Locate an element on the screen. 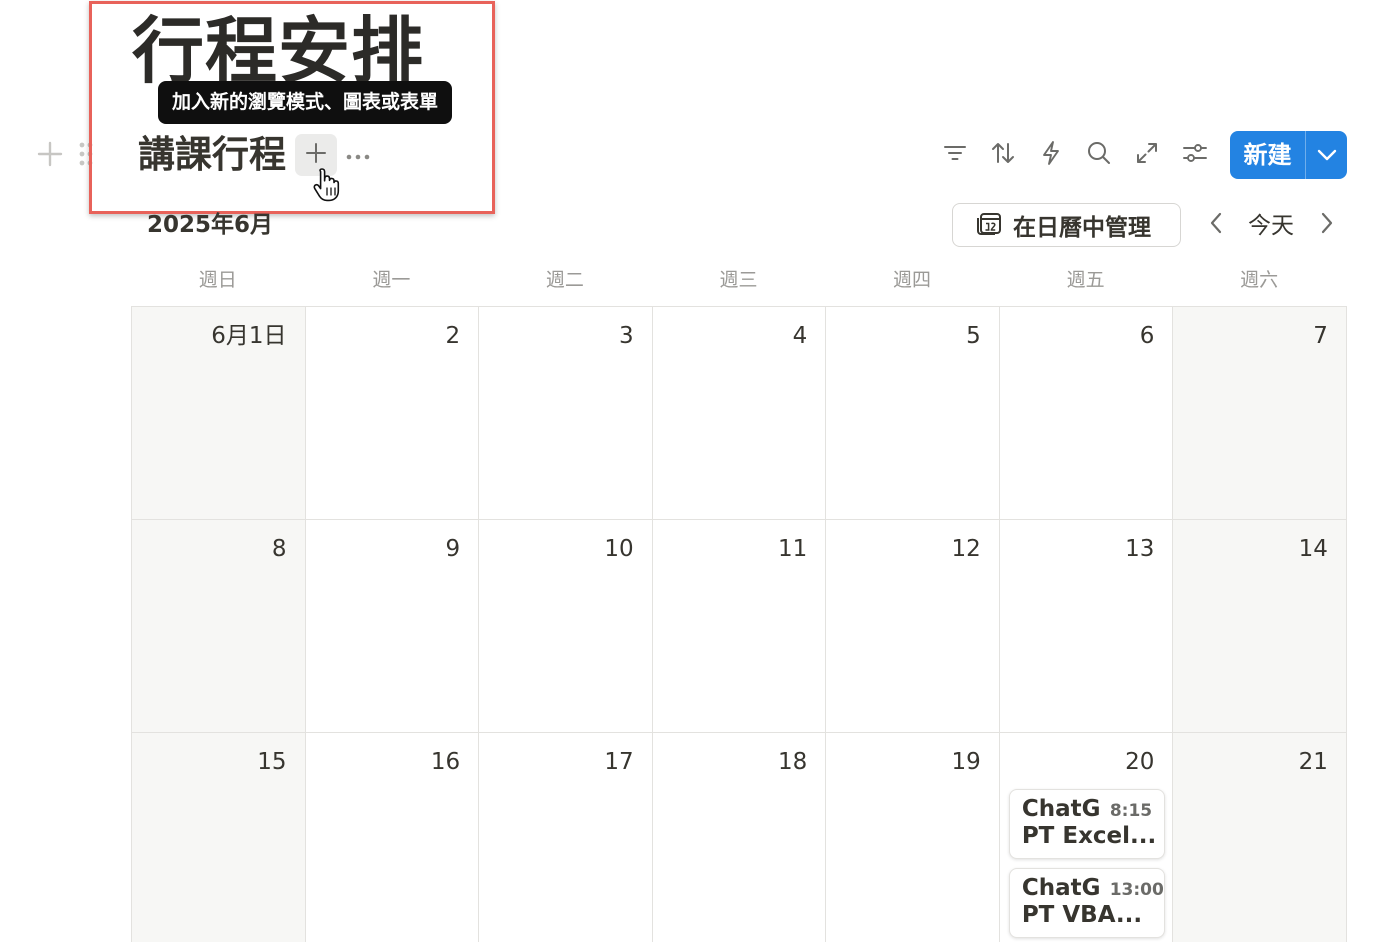  day-number: 20 is located at coordinates (1140, 762).